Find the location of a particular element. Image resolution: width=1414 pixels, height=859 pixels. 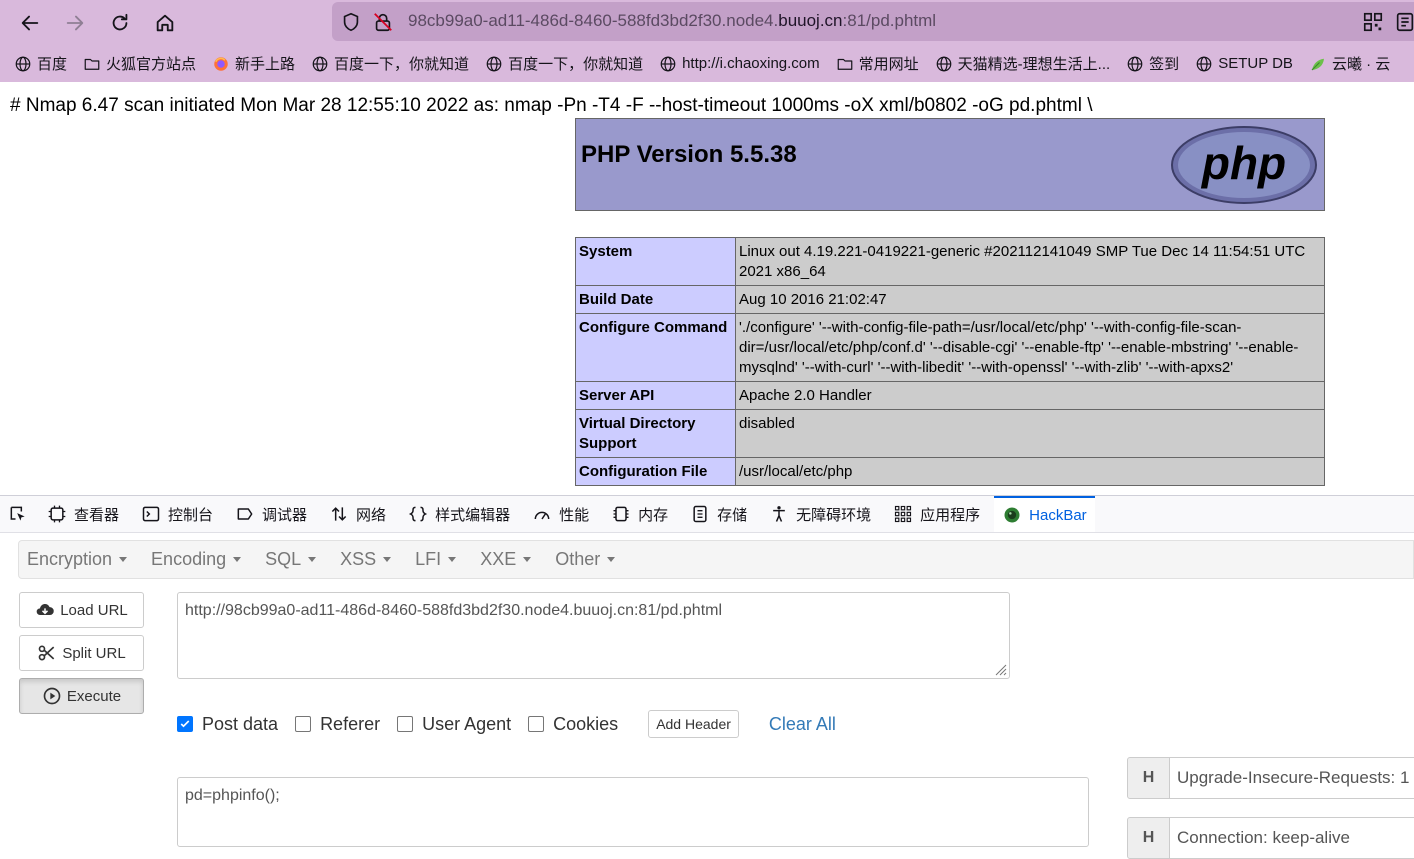

hackbar-menu-sql: SQL is located at coordinates (291, 559).